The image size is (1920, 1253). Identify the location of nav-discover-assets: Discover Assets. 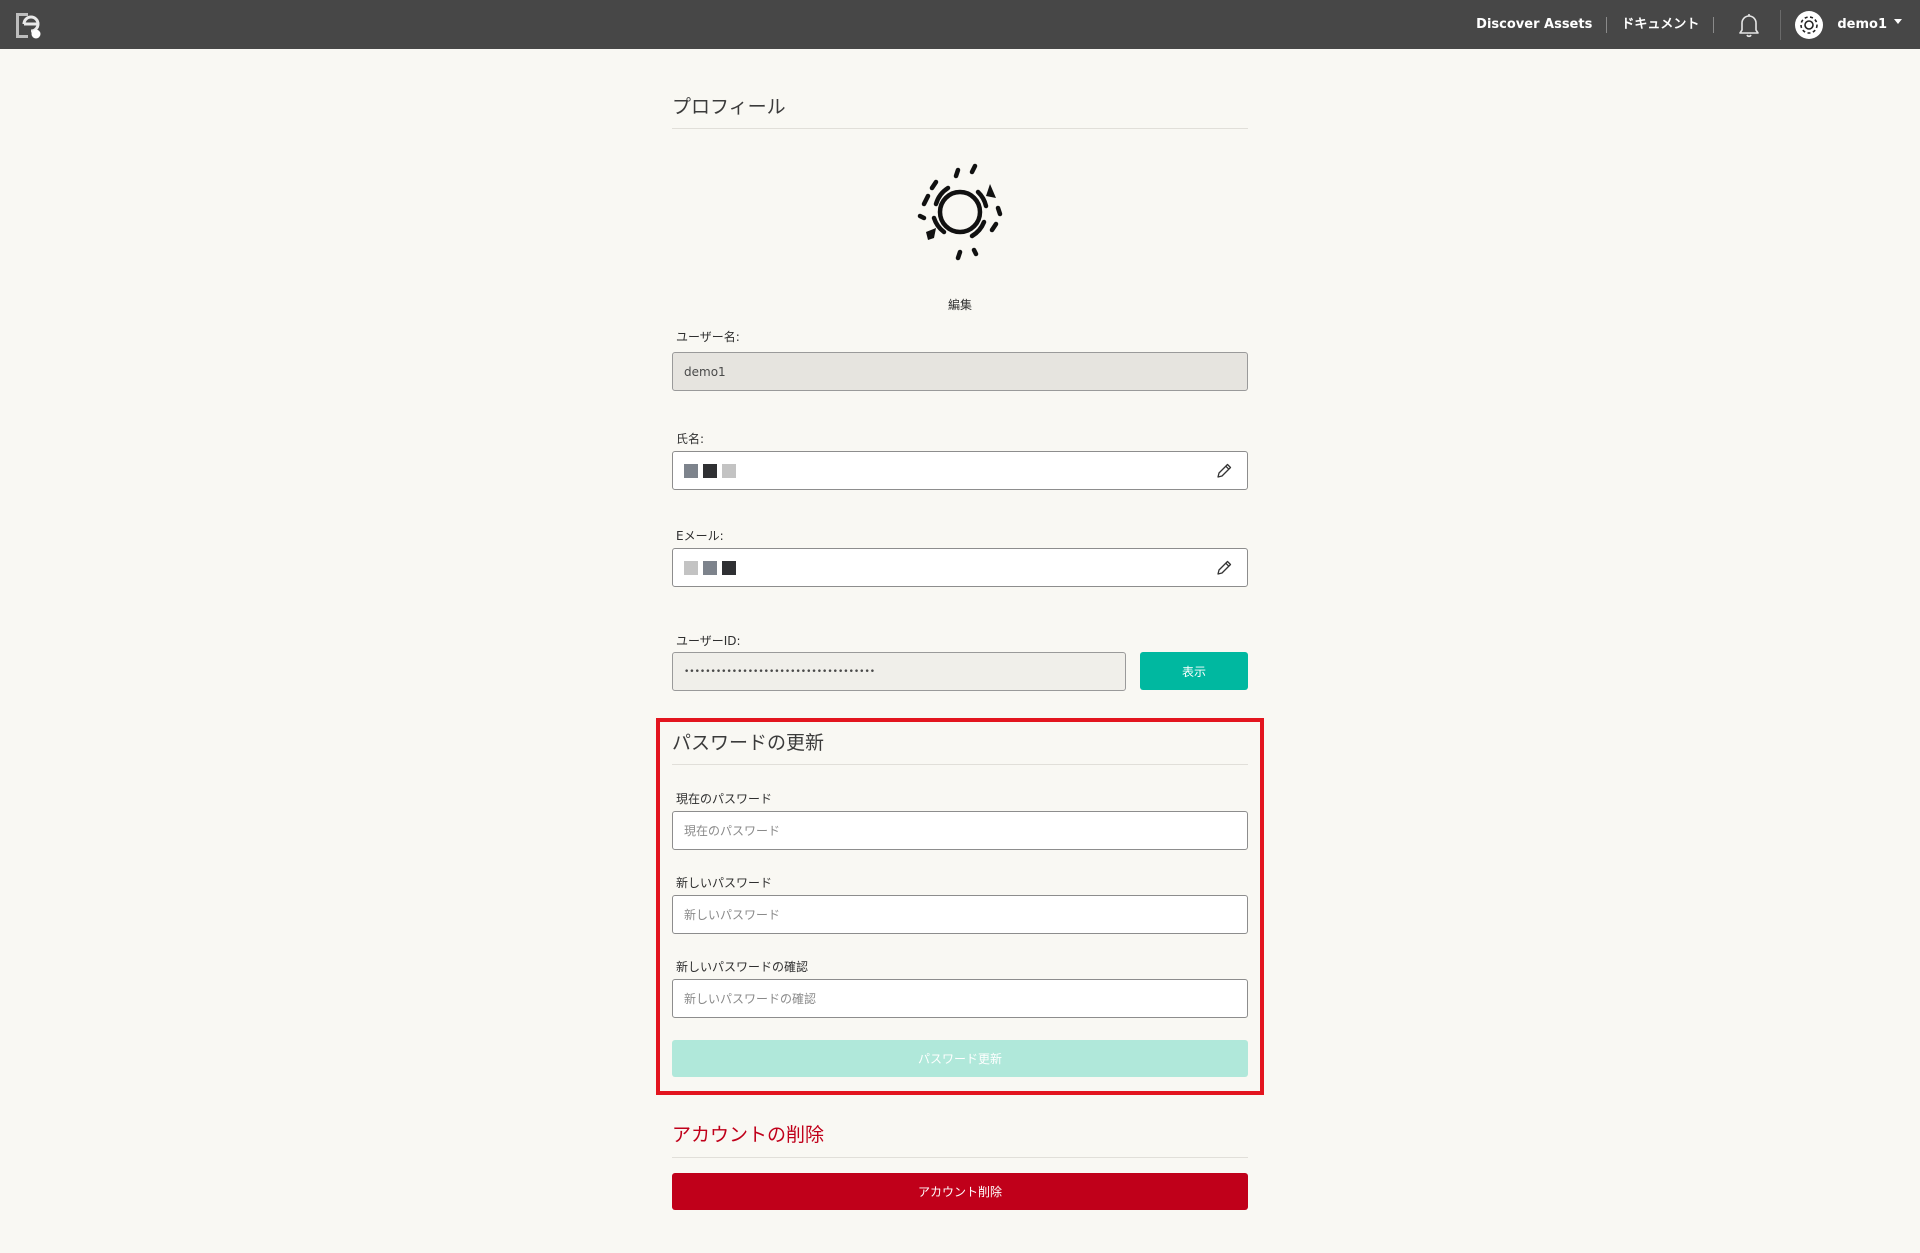
(1534, 25).